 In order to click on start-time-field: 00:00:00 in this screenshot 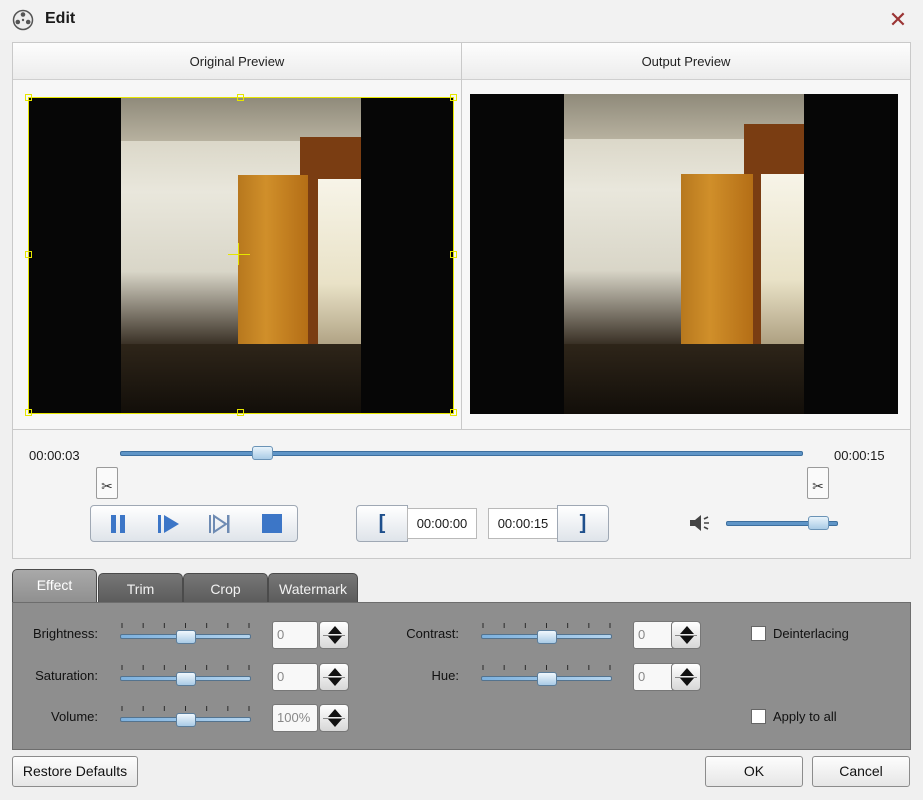, I will do `click(442, 523)`.